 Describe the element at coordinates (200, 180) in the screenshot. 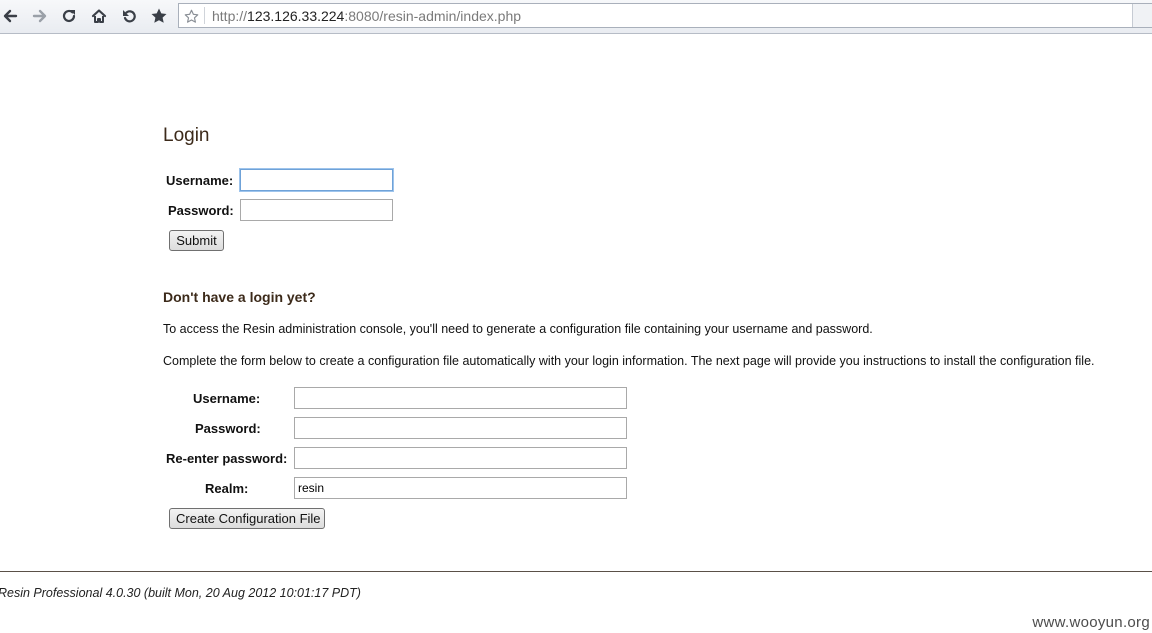

I see `login-username-label: Username:` at that location.